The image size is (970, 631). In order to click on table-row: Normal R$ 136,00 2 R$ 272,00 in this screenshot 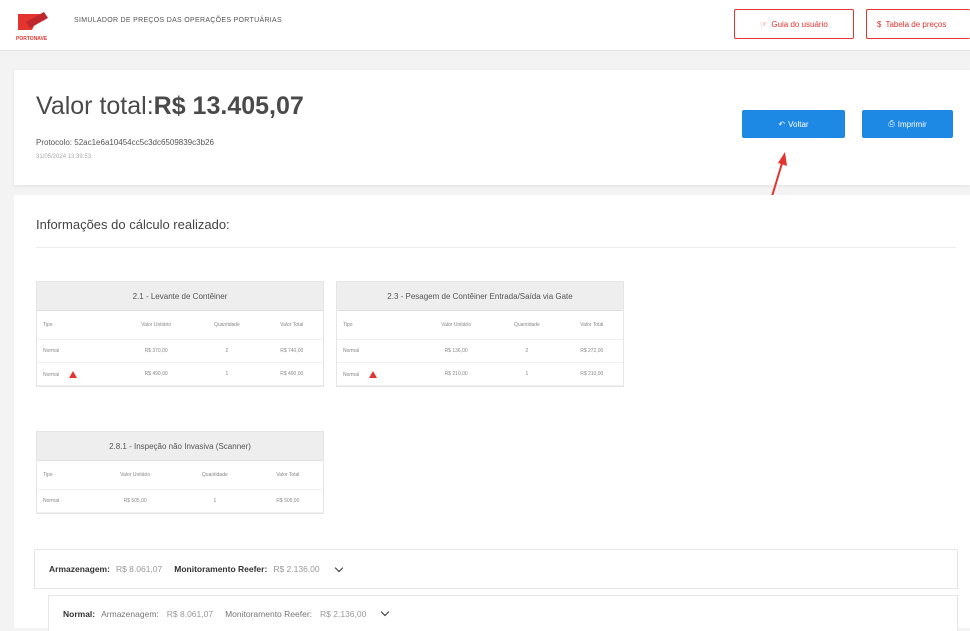, I will do `click(480, 351)`.